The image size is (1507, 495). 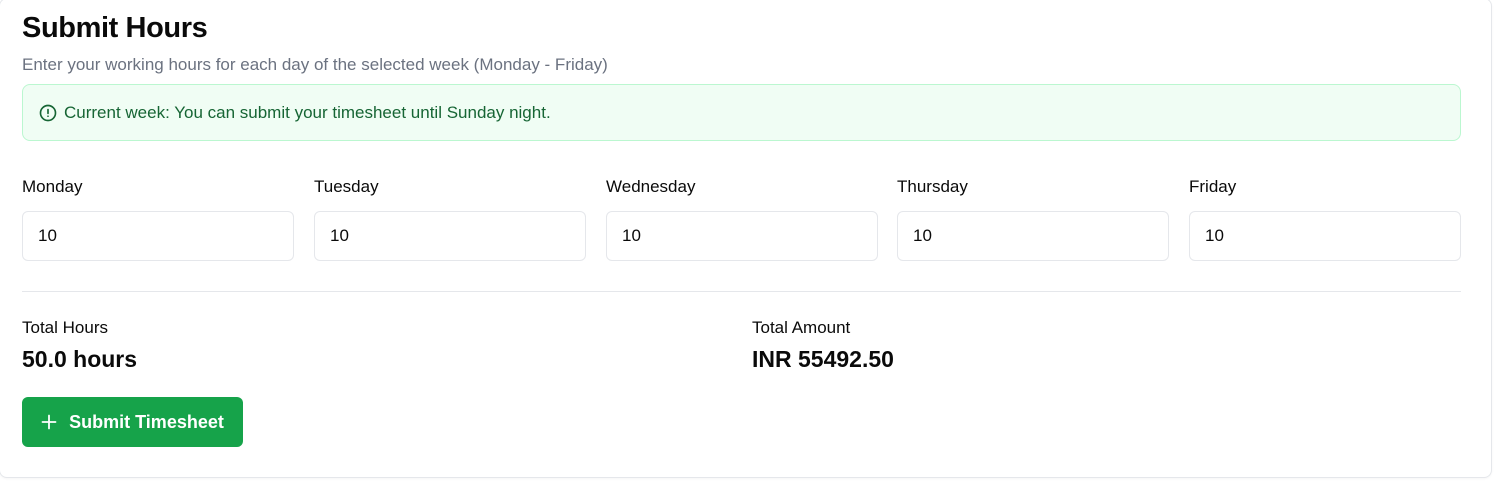 I want to click on hours-input-monday, so click(x=158, y=236).